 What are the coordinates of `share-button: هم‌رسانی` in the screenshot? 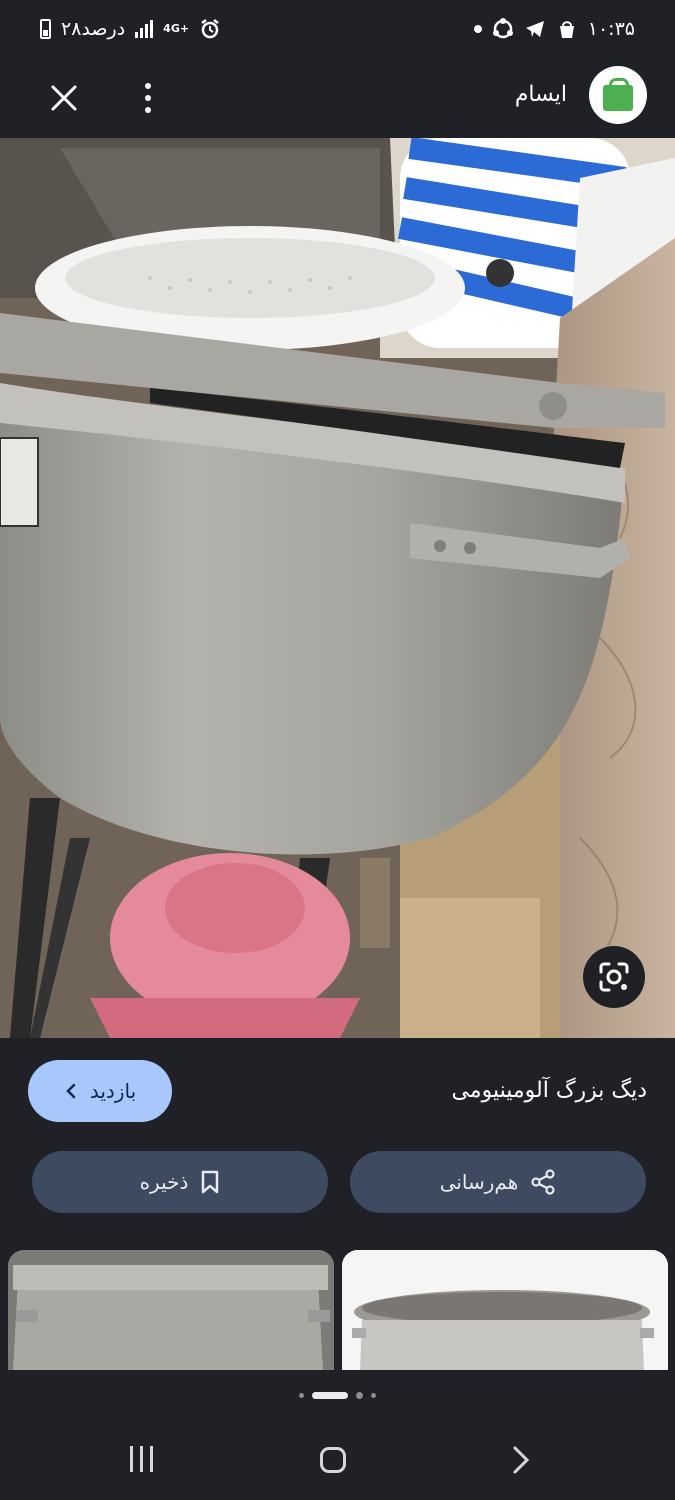 It's located at (498, 1182).